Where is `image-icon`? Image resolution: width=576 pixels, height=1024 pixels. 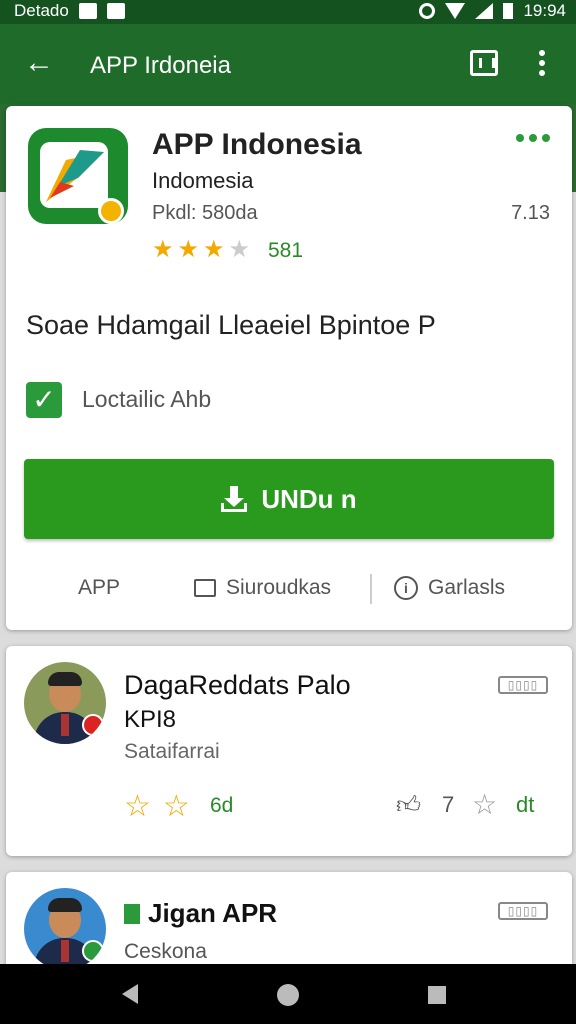 image-icon is located at coordinates (115, 11).